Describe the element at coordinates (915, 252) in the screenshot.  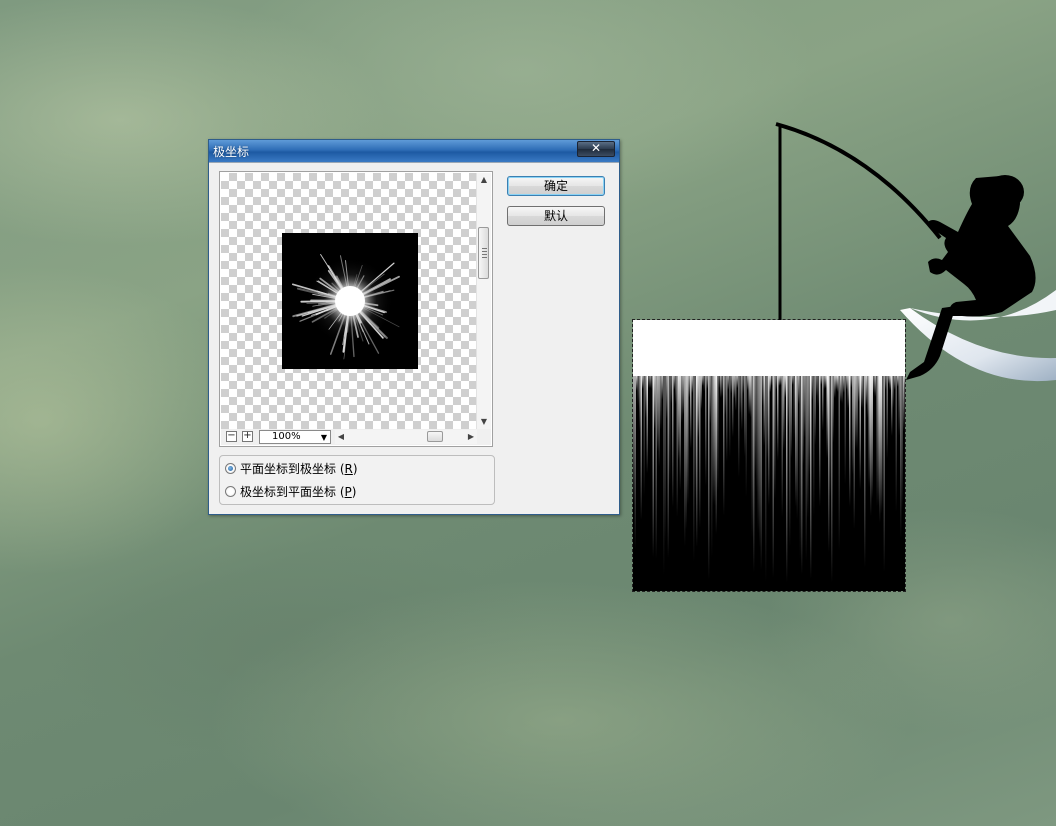
I see `moon-fisher-illustration` at that location.